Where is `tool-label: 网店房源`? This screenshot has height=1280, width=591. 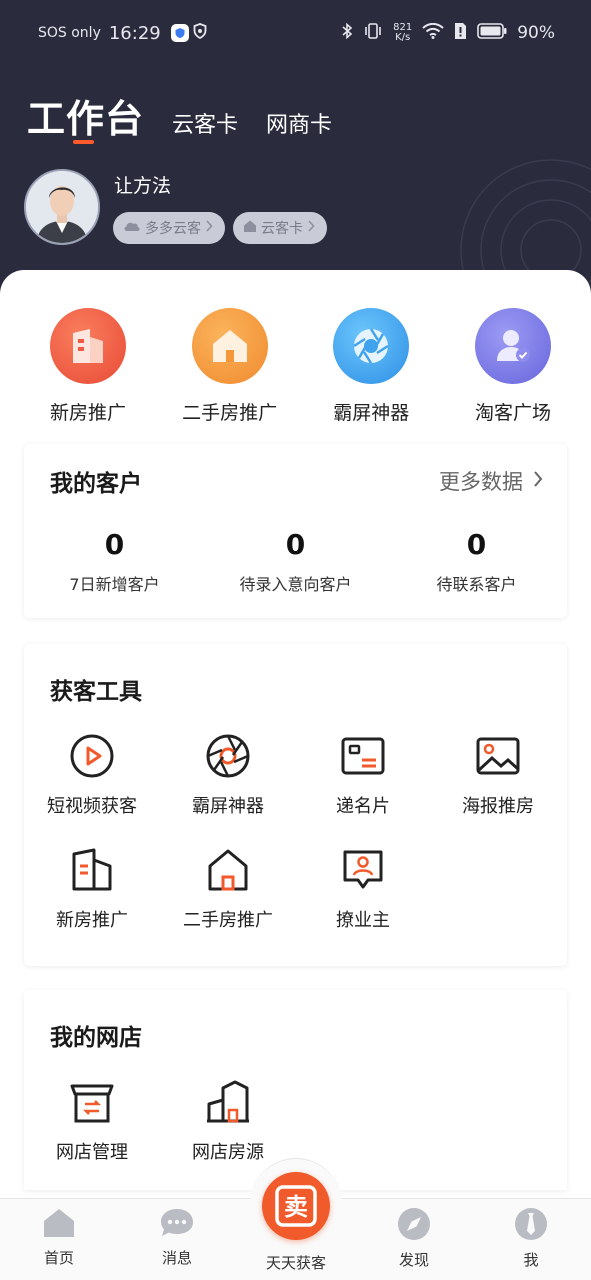
tool-label: 网店房源 is located at coordinates (228, 1152).